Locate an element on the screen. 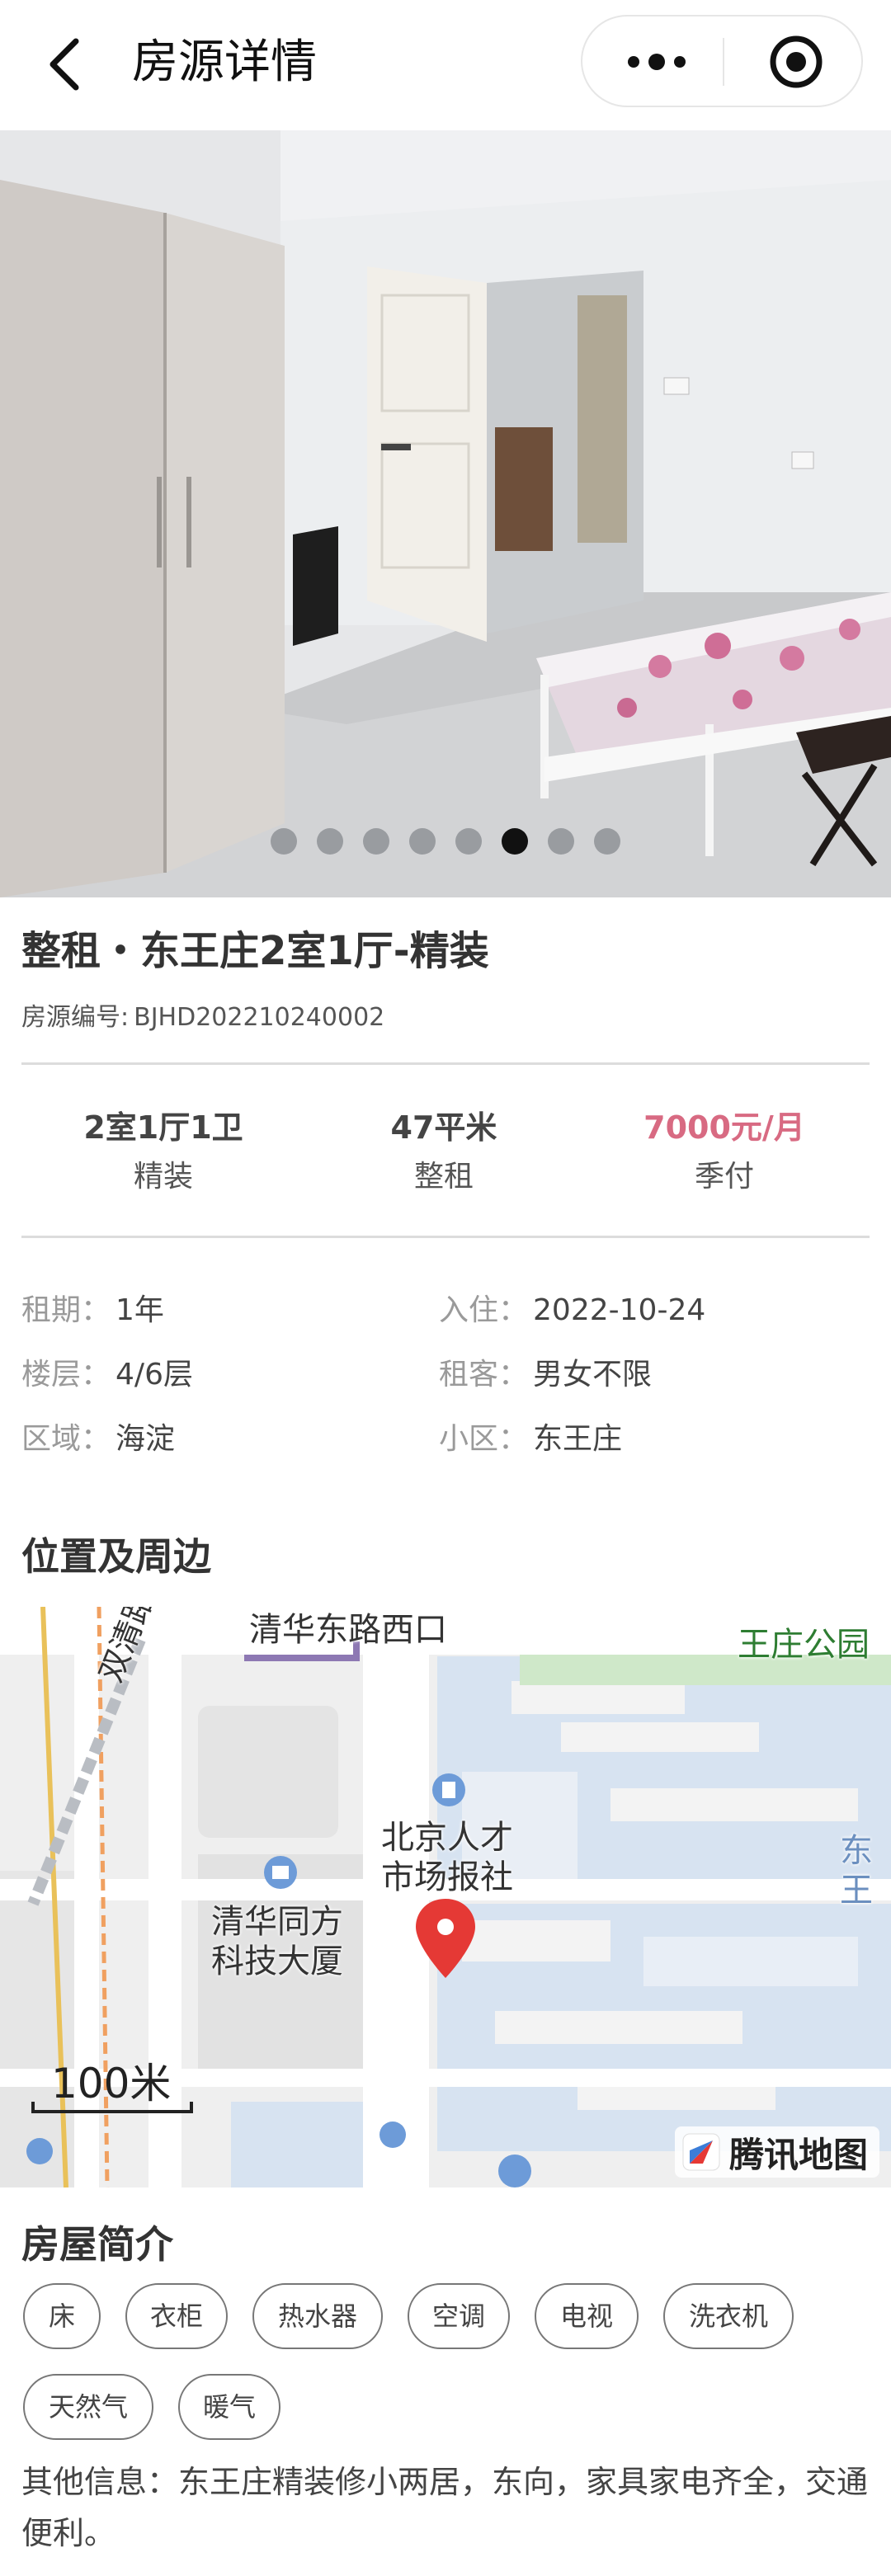 The width and height of the screenshot is (891, 2576). amenity-tag: 热水器 is located at coordinates (317, 2316).